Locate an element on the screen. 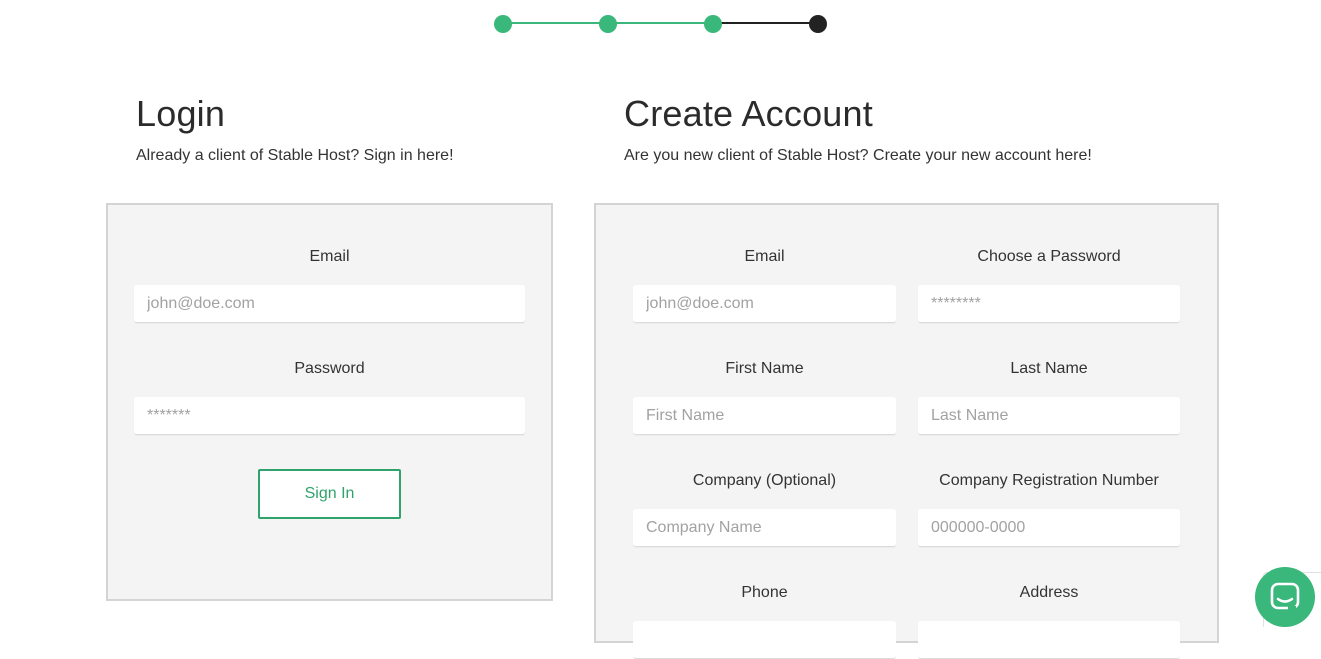  step-4-dot is located at coordinates (818, 24).